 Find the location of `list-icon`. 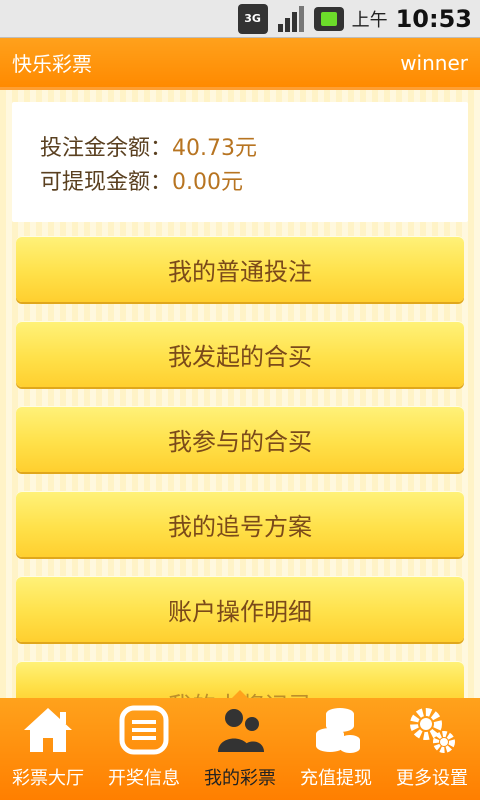

list-icon is located at coordinates (144, 730).